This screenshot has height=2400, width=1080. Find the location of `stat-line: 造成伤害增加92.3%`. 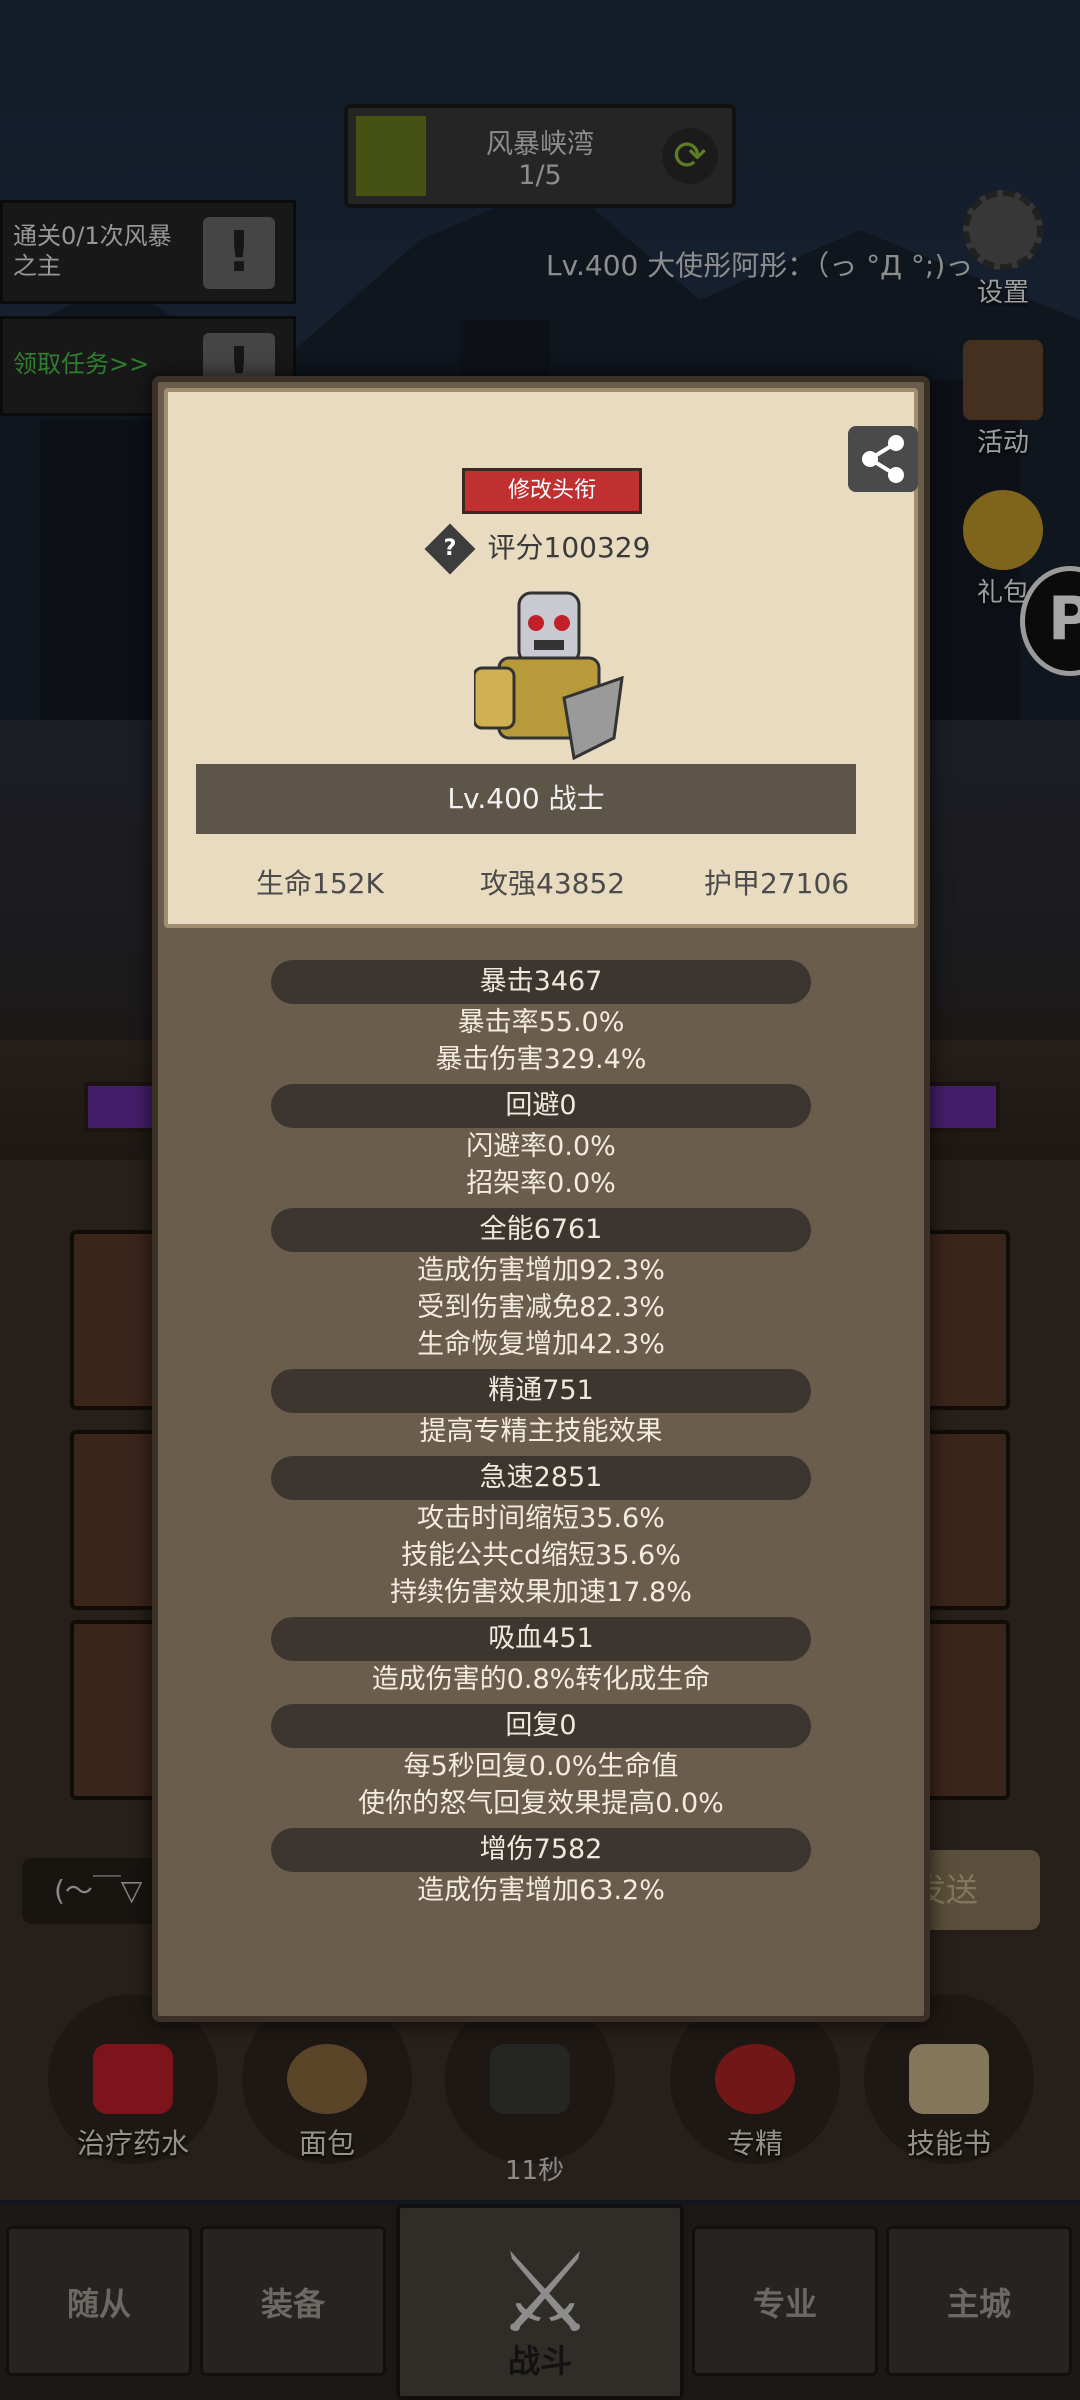

stat-line: 造成伤害增加92.3% is located at coordinates (541, 1270).